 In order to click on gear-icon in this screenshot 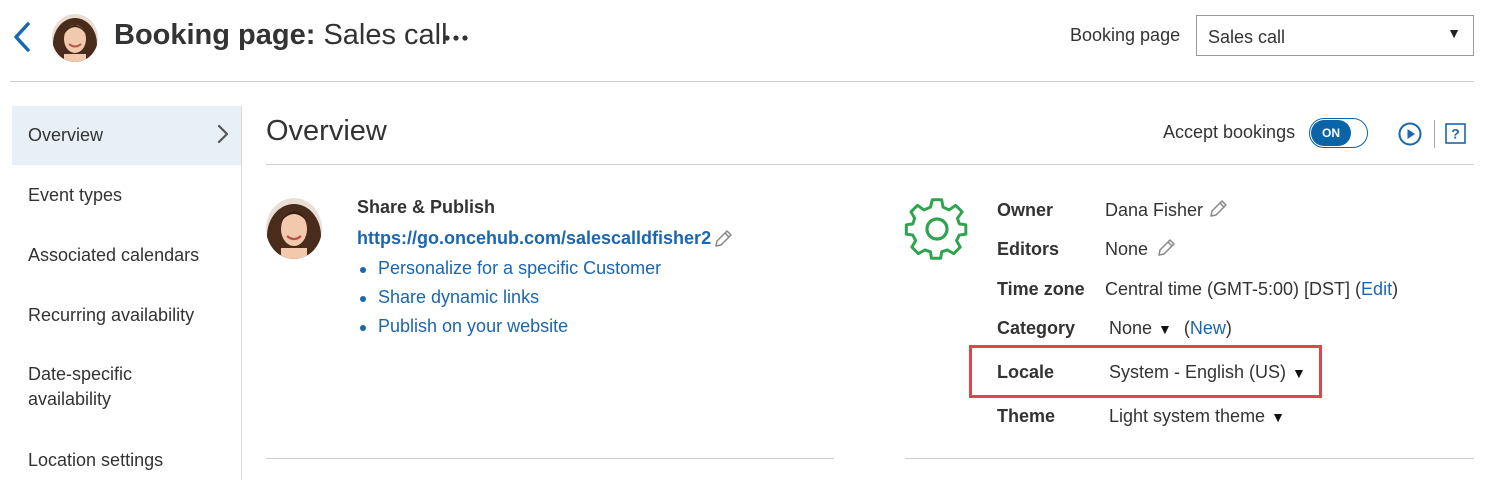, I will do `click(937, 229)`.